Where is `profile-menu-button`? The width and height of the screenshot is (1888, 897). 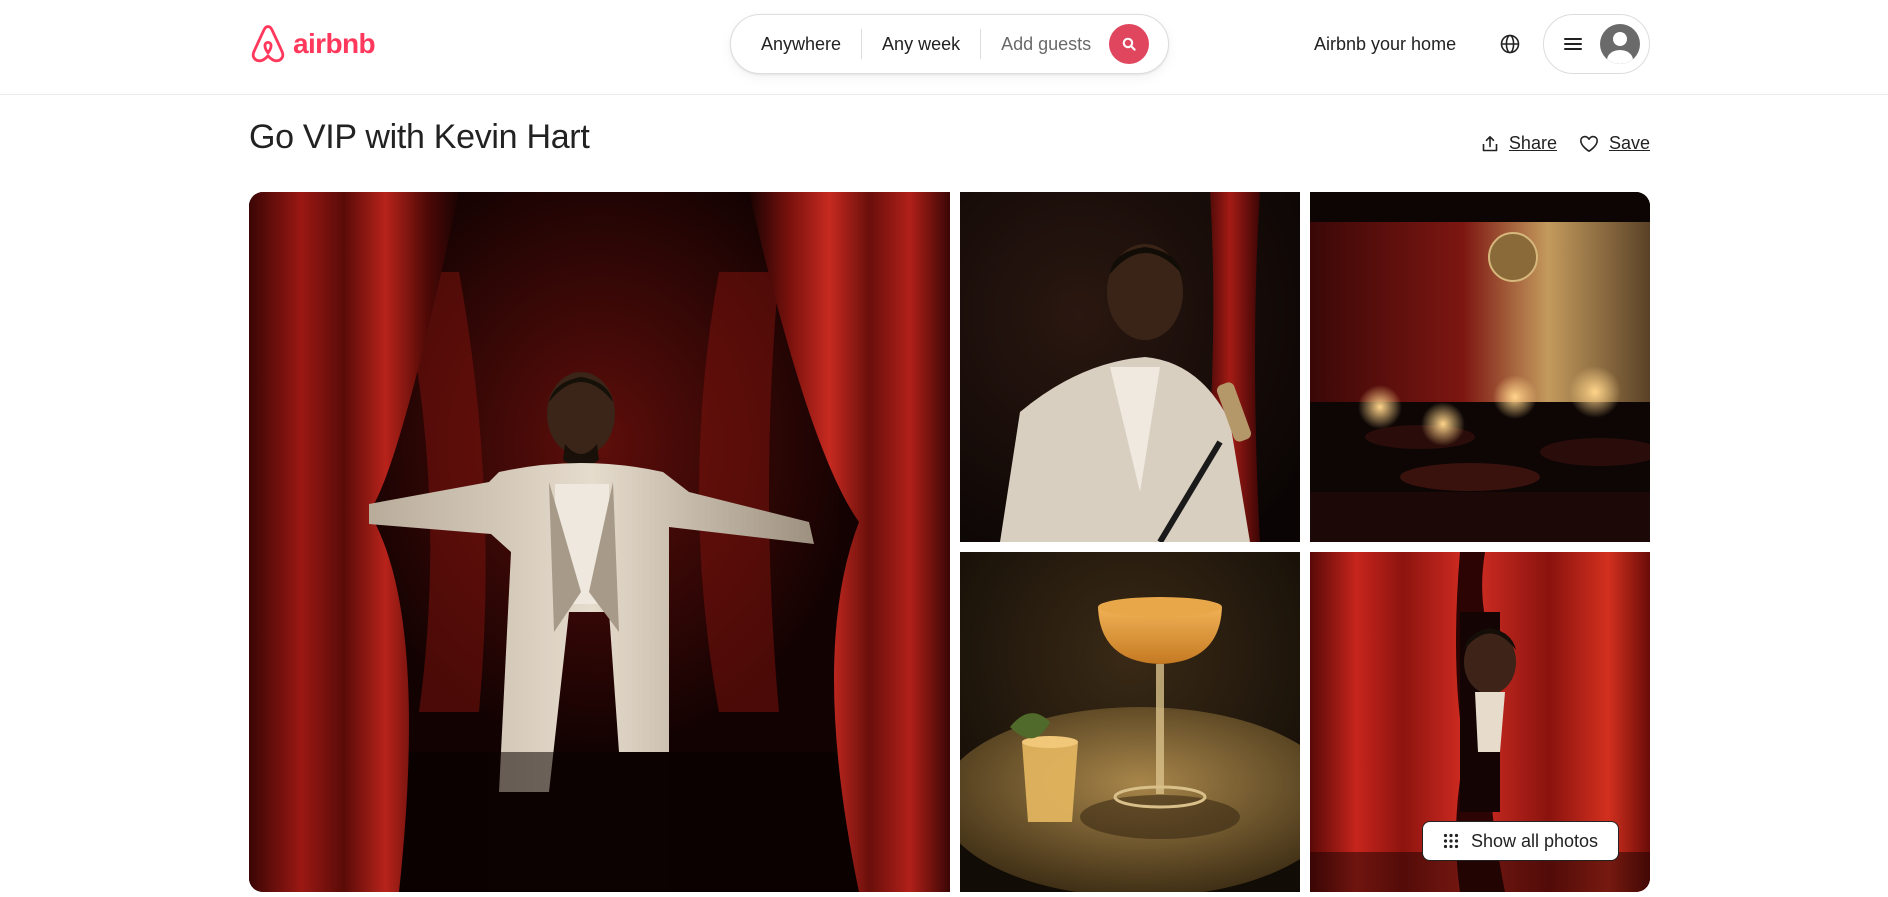
profile-menu-button is located at coordinates (1596, 44).